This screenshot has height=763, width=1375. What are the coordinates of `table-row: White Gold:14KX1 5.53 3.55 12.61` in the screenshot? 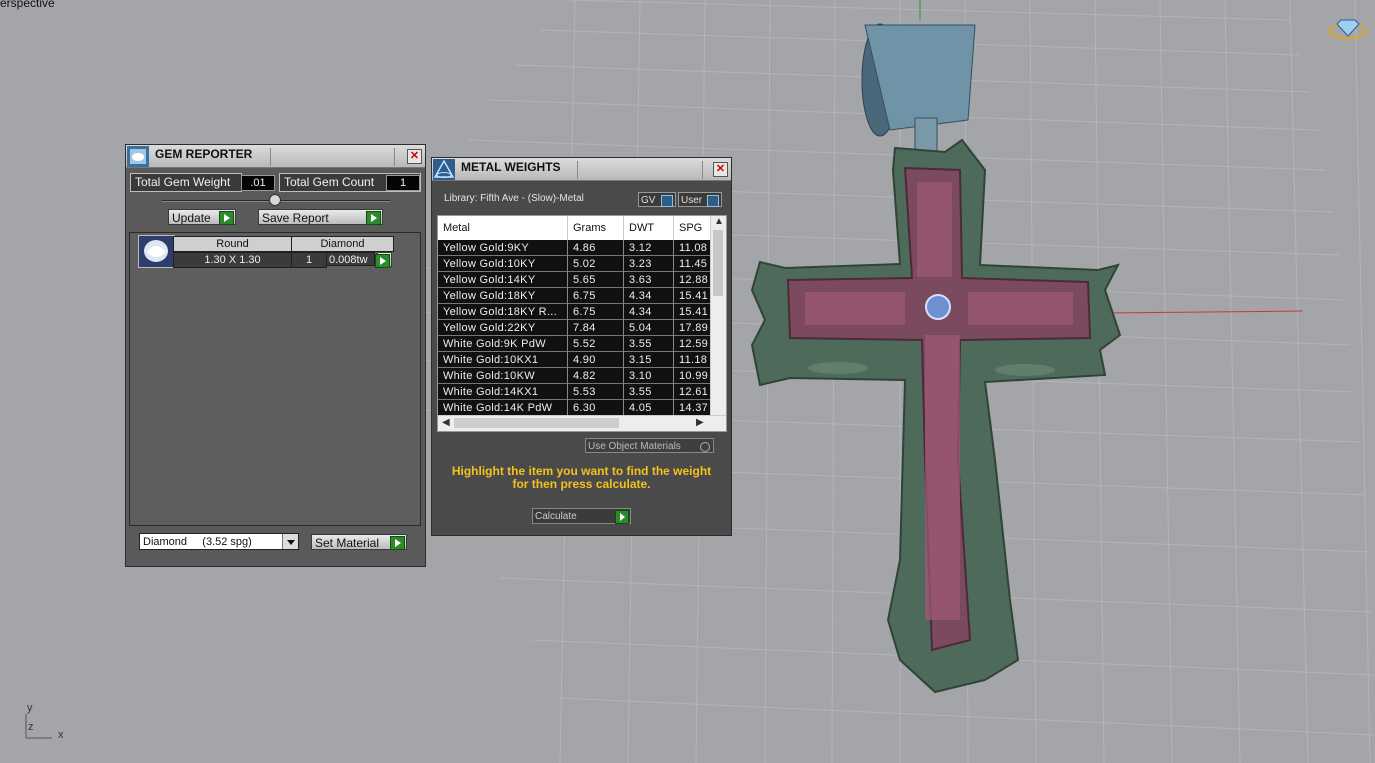 It's located at (575, 392).